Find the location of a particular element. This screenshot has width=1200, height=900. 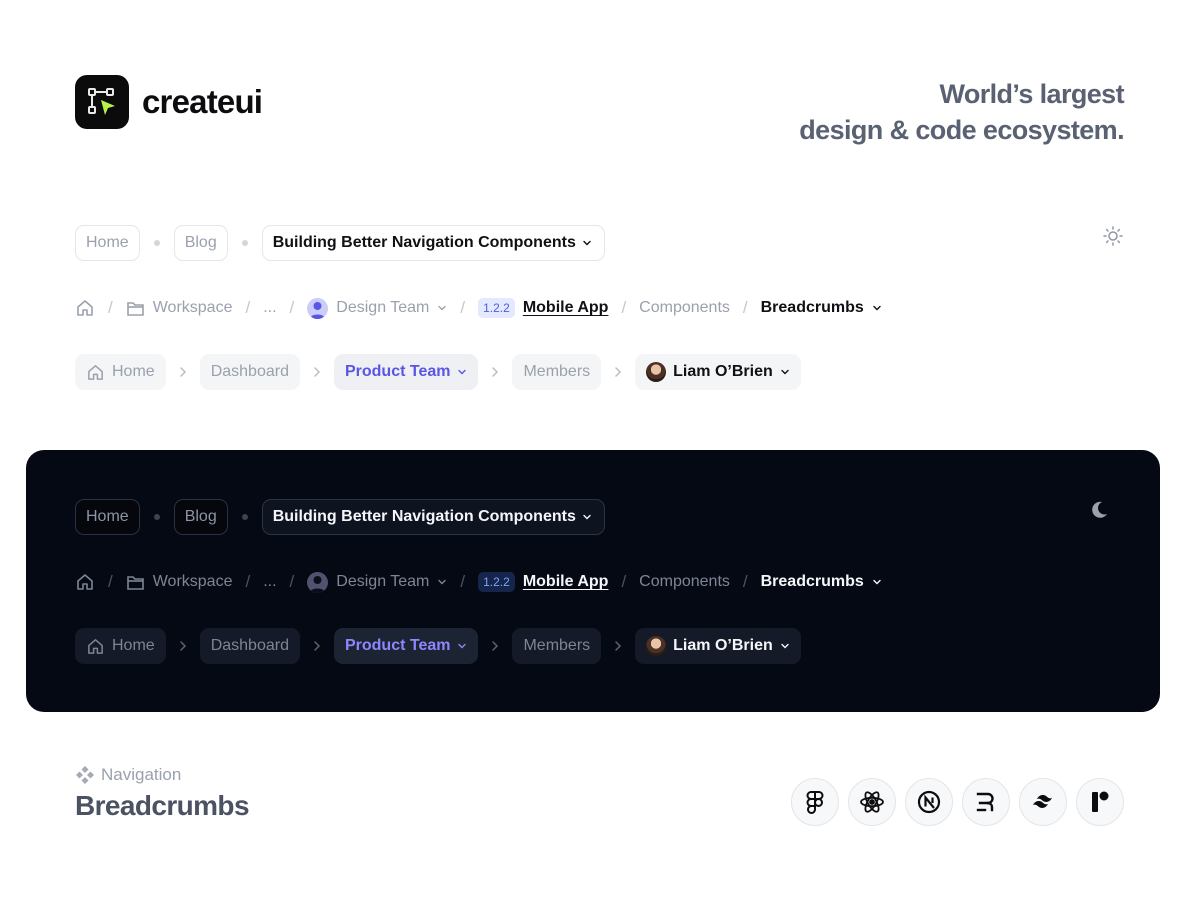

tech-stack is located at coordinates (957, 802).